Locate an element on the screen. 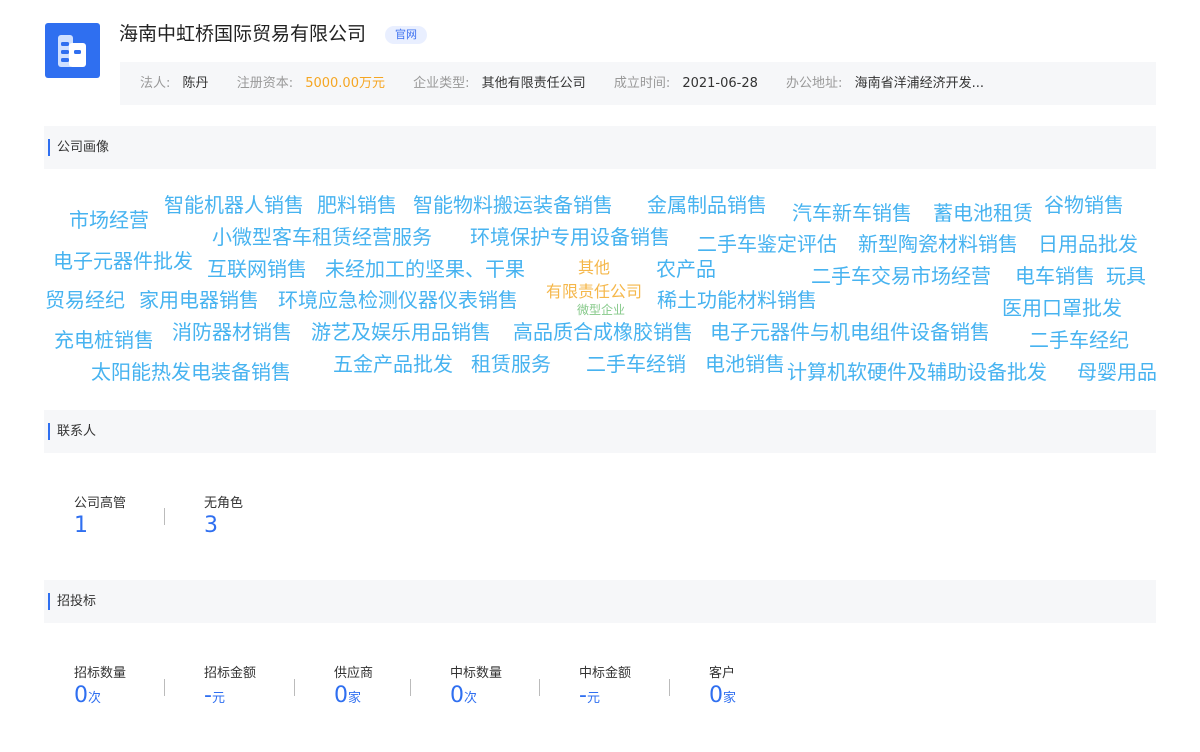 Image resolution: width=1200 pixels, height=752 pixels. cloud-word: 母婴用品 is located at coordinates (1117, 372).